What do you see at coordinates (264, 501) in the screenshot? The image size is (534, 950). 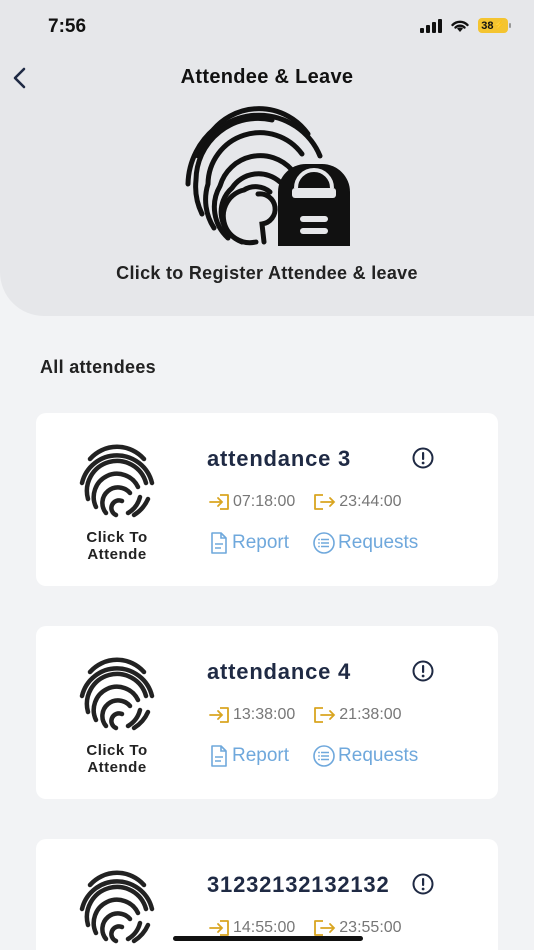 I see `check-in-value: 07:18:00` at bounding box center [264, 501].